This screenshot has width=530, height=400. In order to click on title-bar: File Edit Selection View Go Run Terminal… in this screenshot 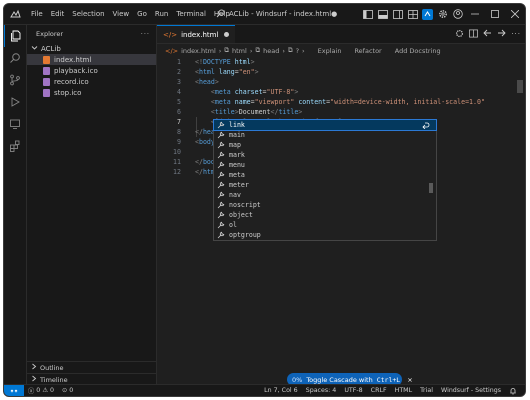, I will do `click(264, 14)`.